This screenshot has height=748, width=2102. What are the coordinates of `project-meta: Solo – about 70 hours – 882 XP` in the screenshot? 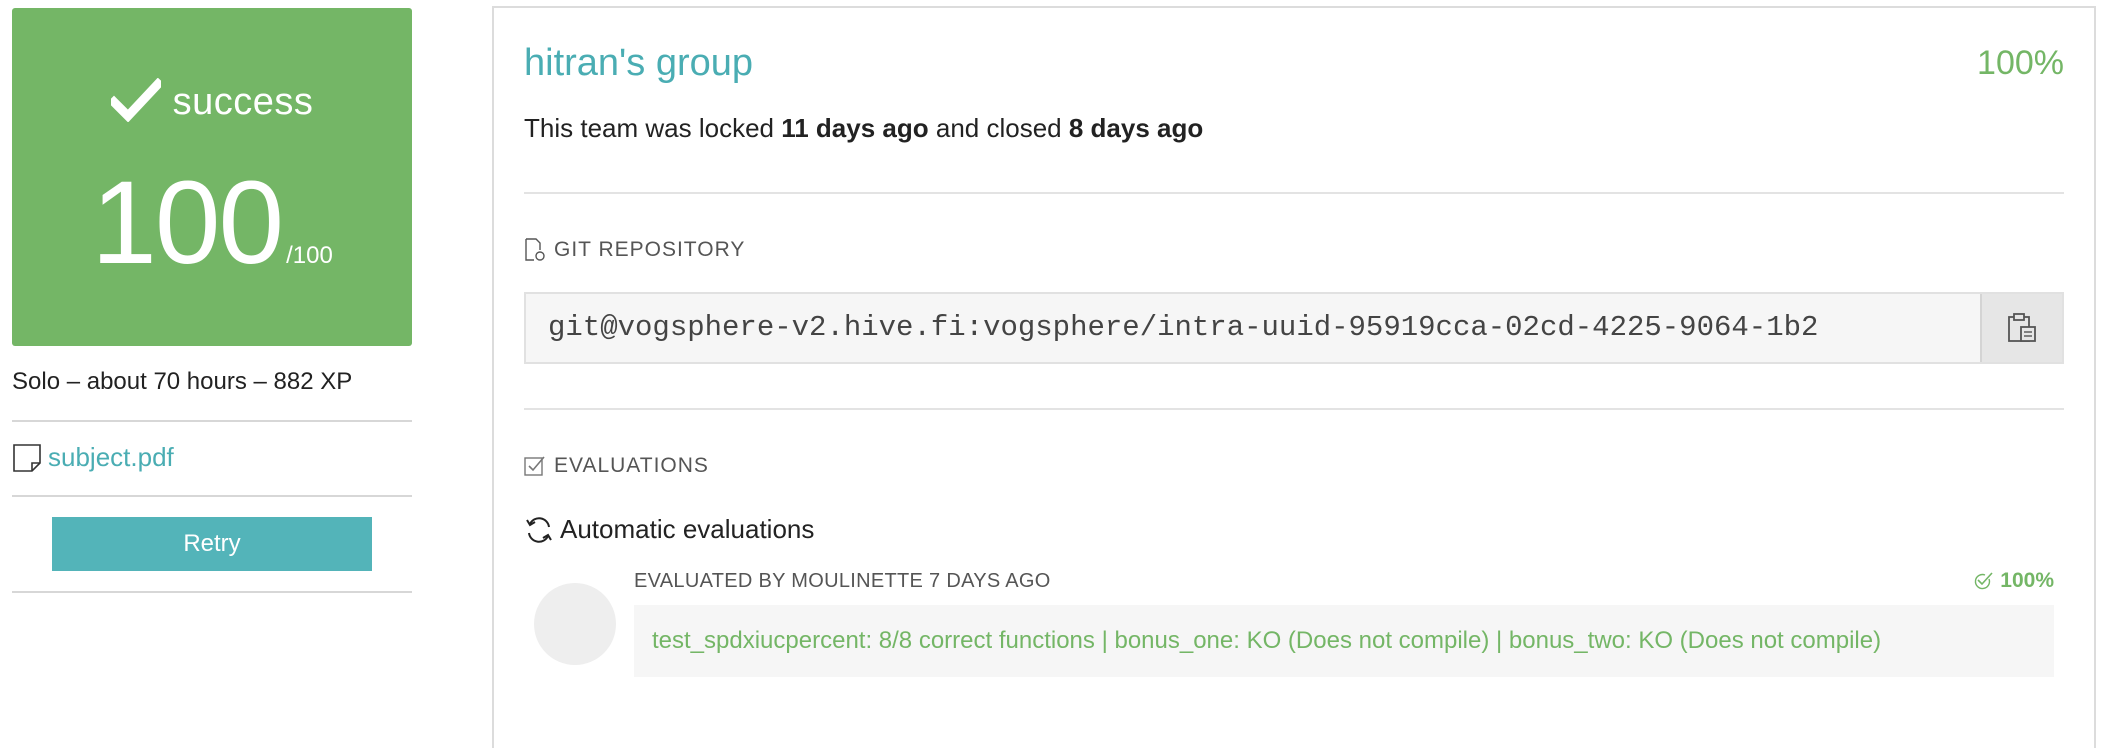 It's located at (212, 395).